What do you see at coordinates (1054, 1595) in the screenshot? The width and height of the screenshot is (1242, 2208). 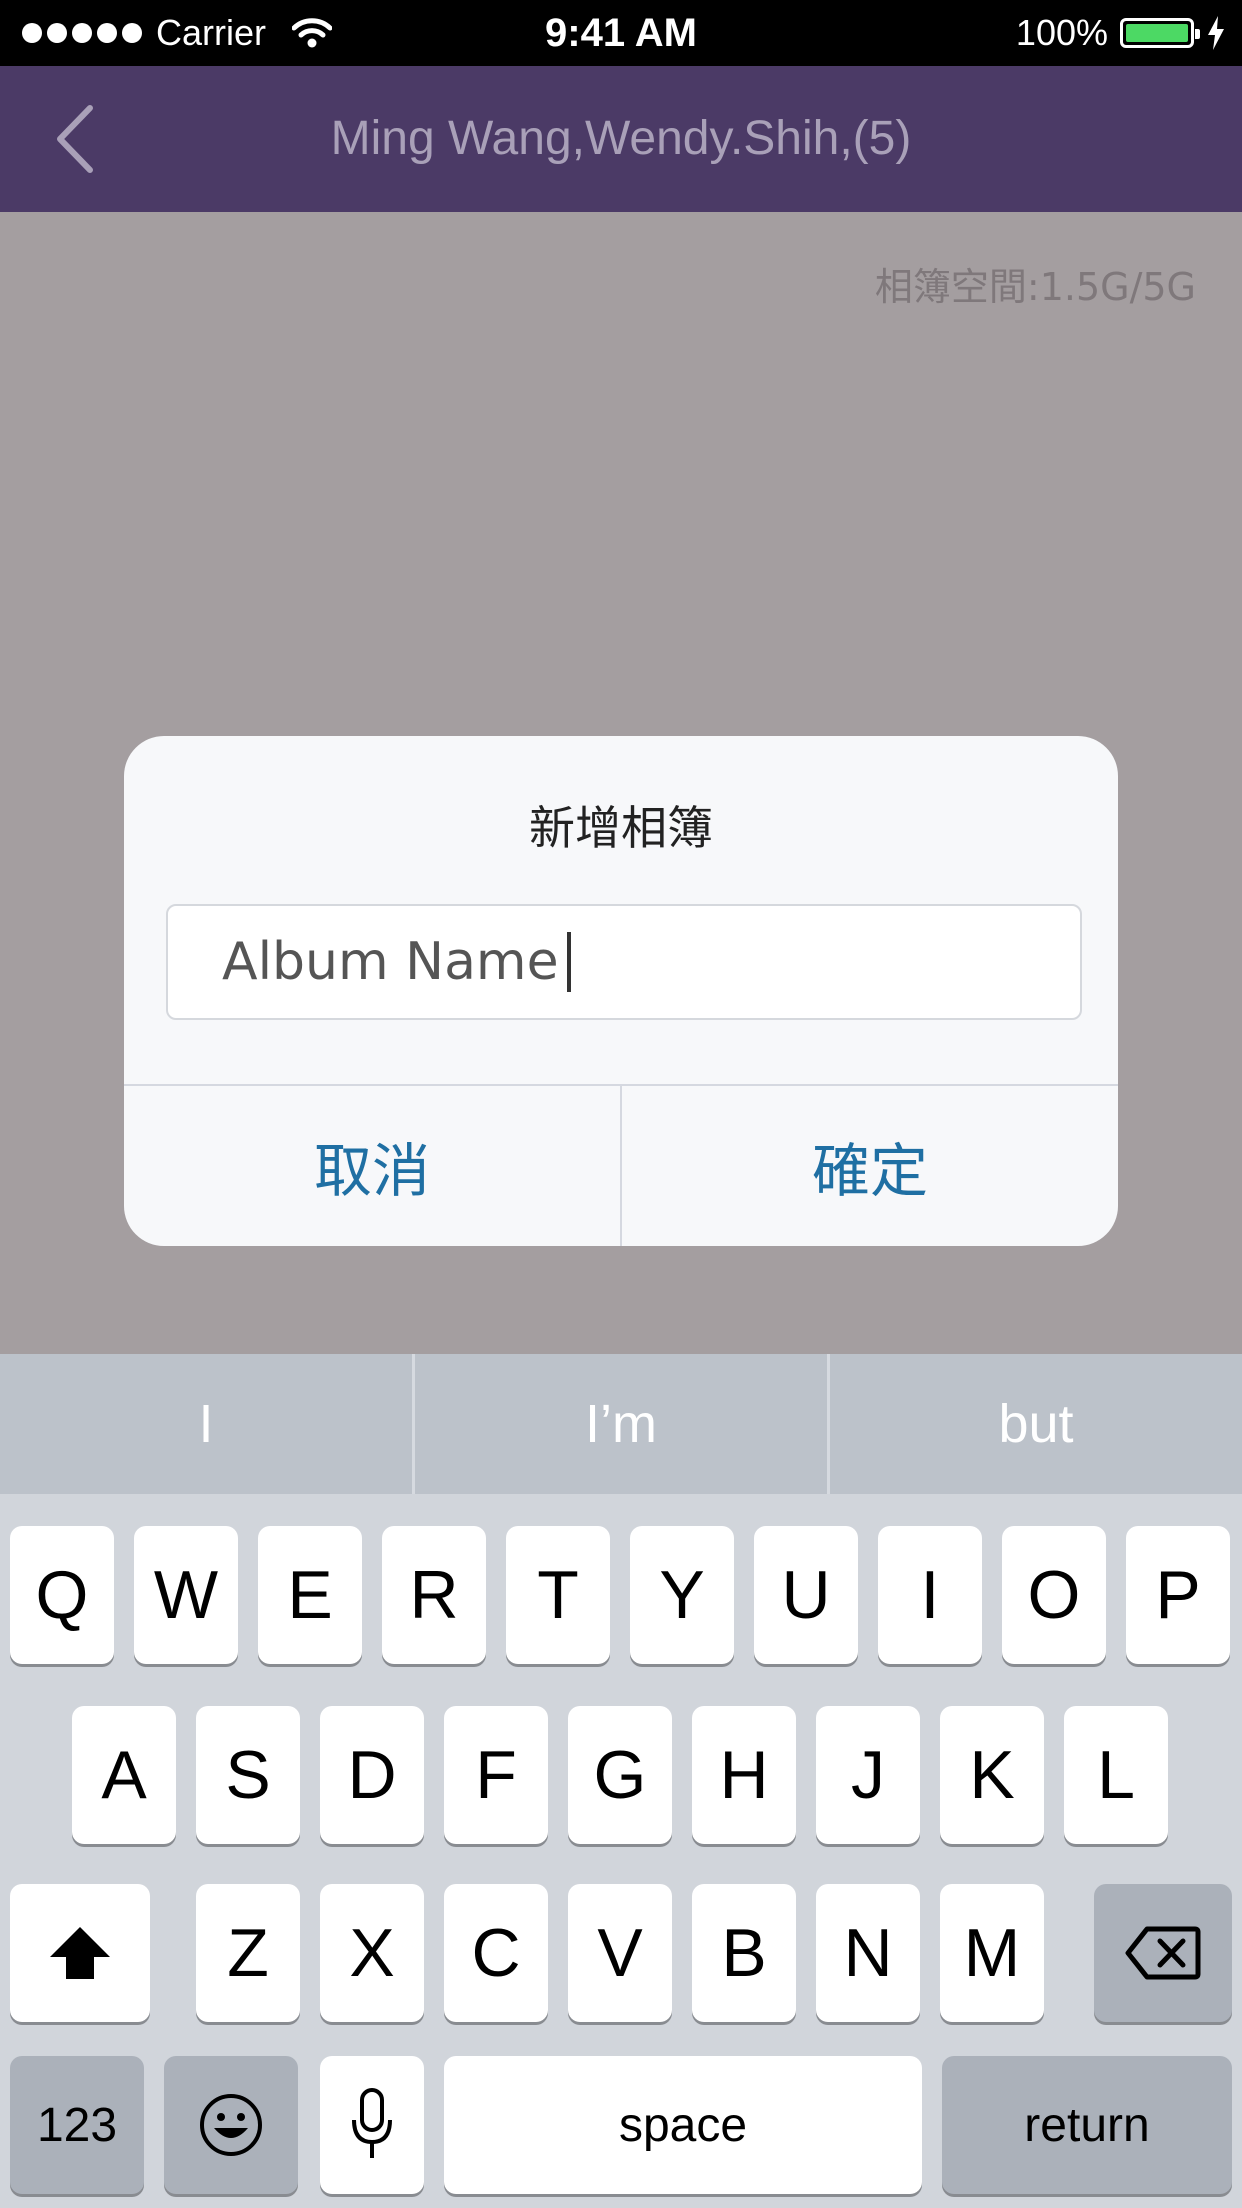 I see `key-o: O` at bounding box center [1054, 1595].